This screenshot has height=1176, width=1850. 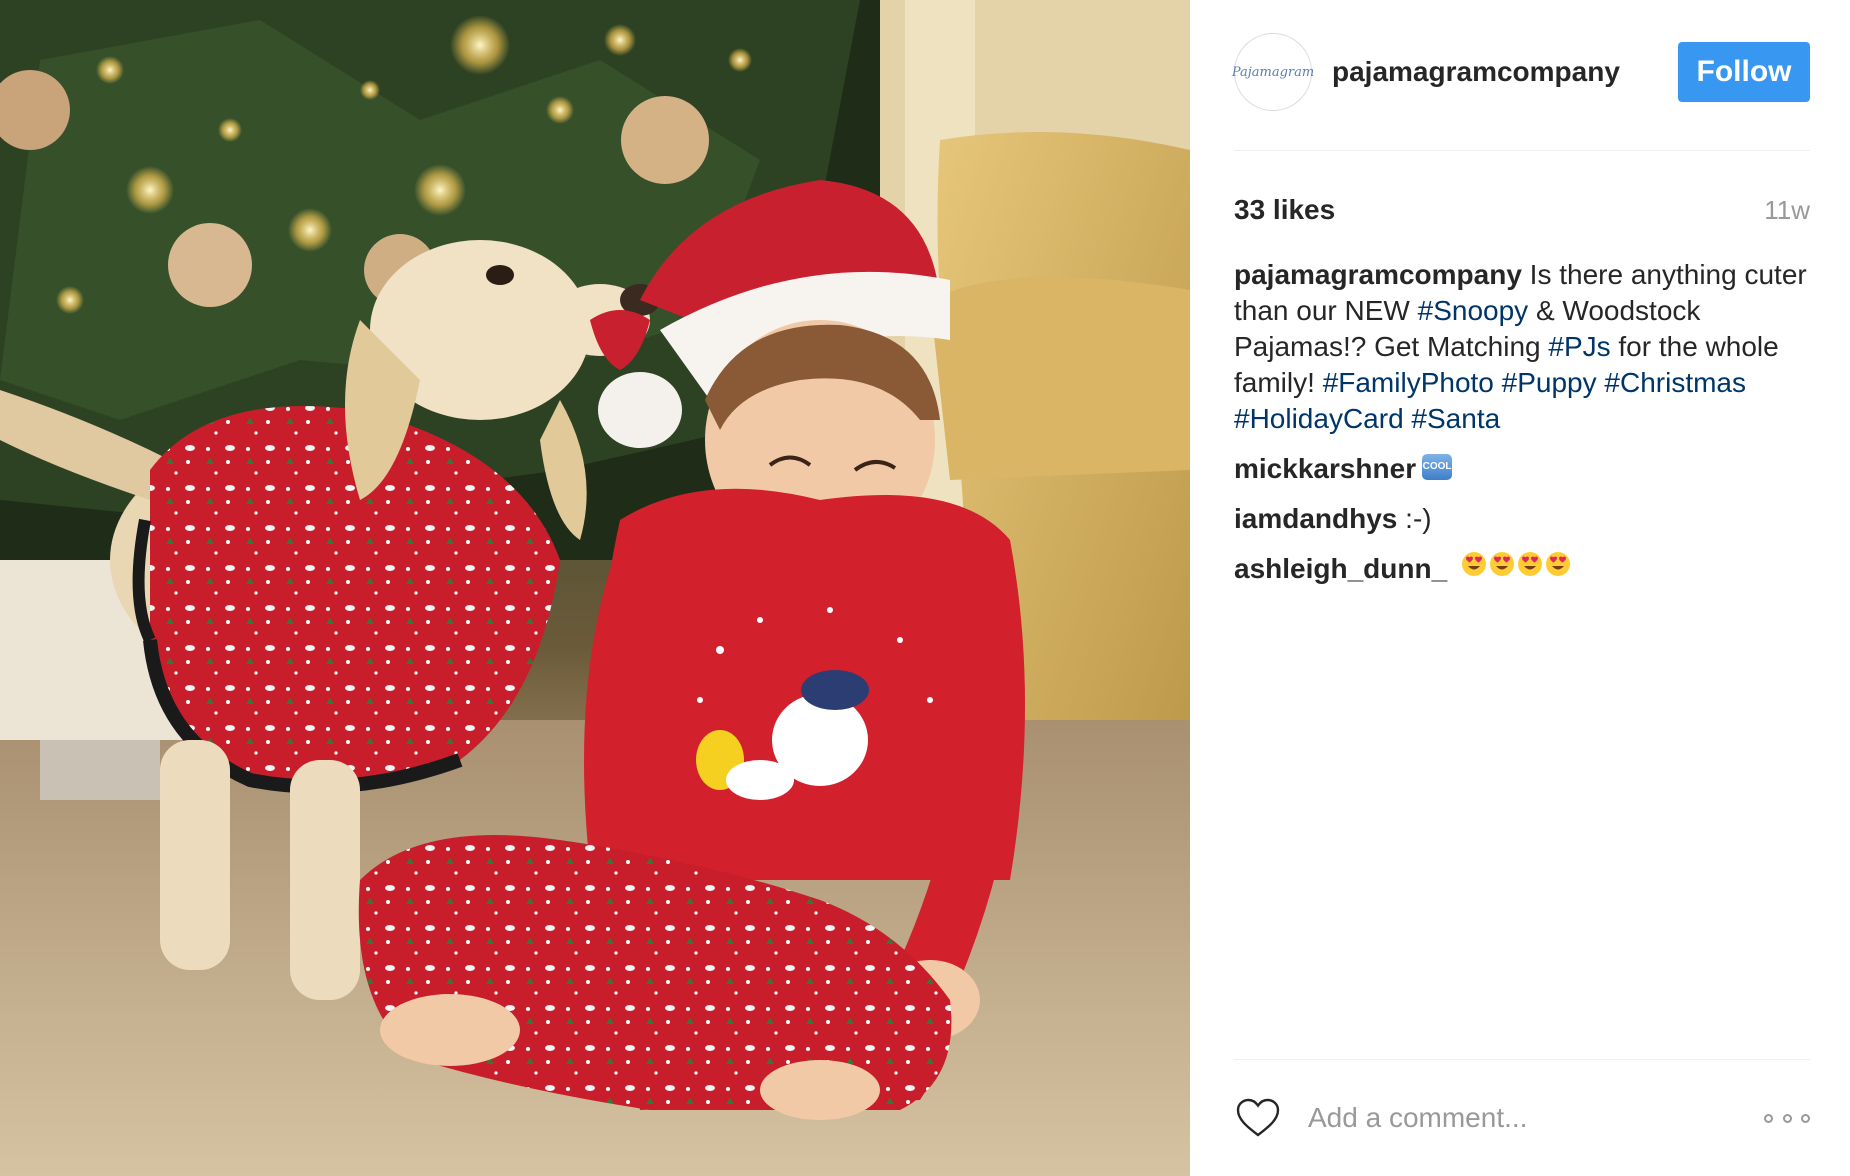 I want to click on hashtag-link: #FamilyPhoto, so click(x=1408, y=382).